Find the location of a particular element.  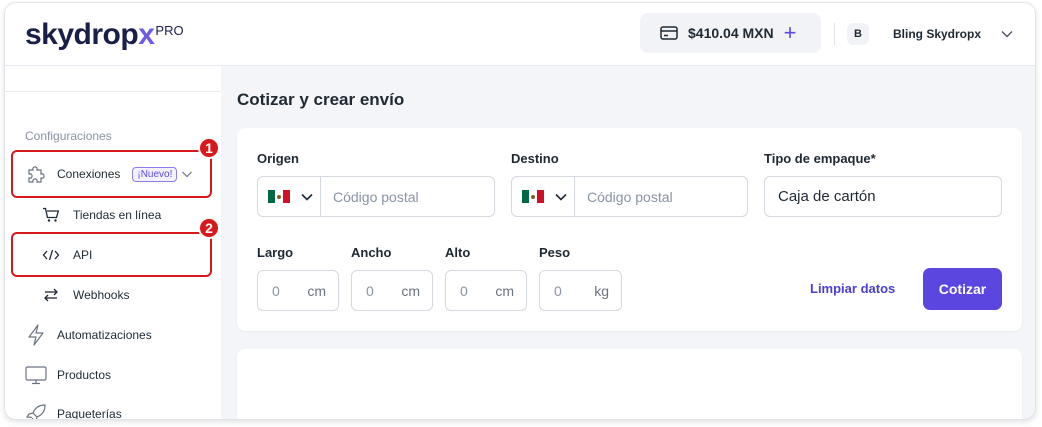

cart-icon is located at coordinates (51, 215).